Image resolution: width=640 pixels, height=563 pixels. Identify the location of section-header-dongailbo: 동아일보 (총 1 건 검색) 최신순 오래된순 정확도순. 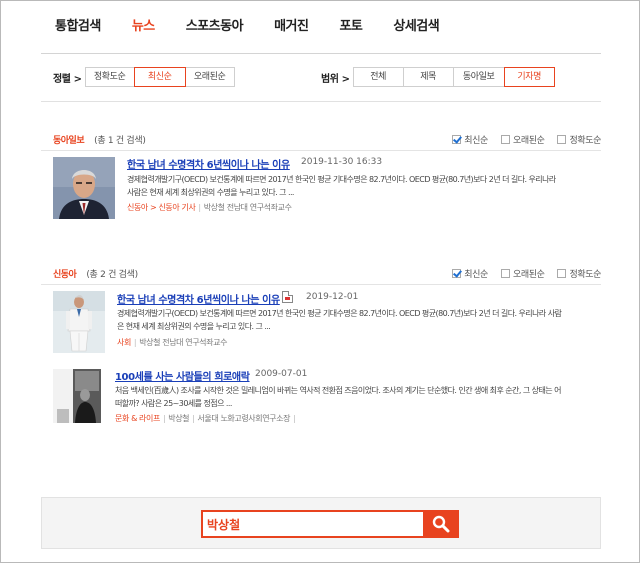
(327, 139).